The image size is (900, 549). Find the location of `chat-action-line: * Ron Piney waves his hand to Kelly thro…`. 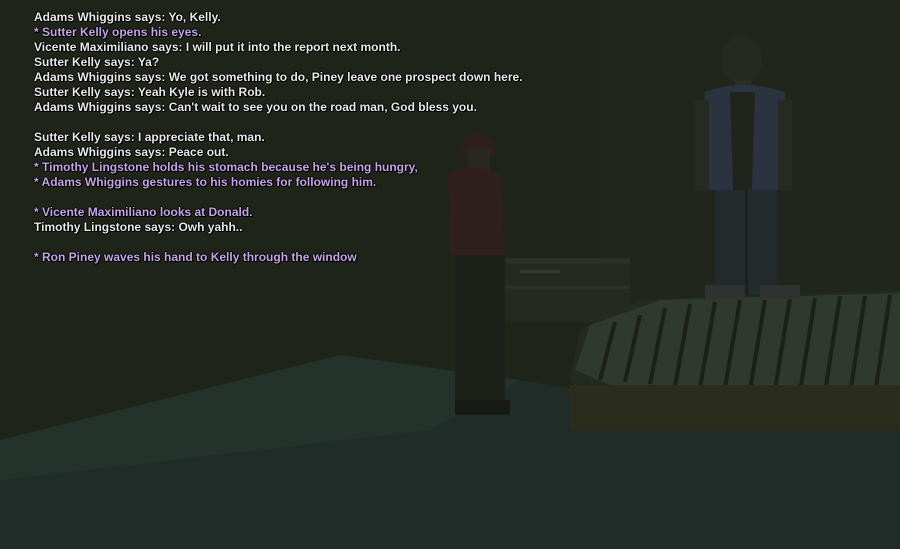

chat-action-line: * Ron Piney waves his hand to Kelly thro… is located at coordinates (195, 257).